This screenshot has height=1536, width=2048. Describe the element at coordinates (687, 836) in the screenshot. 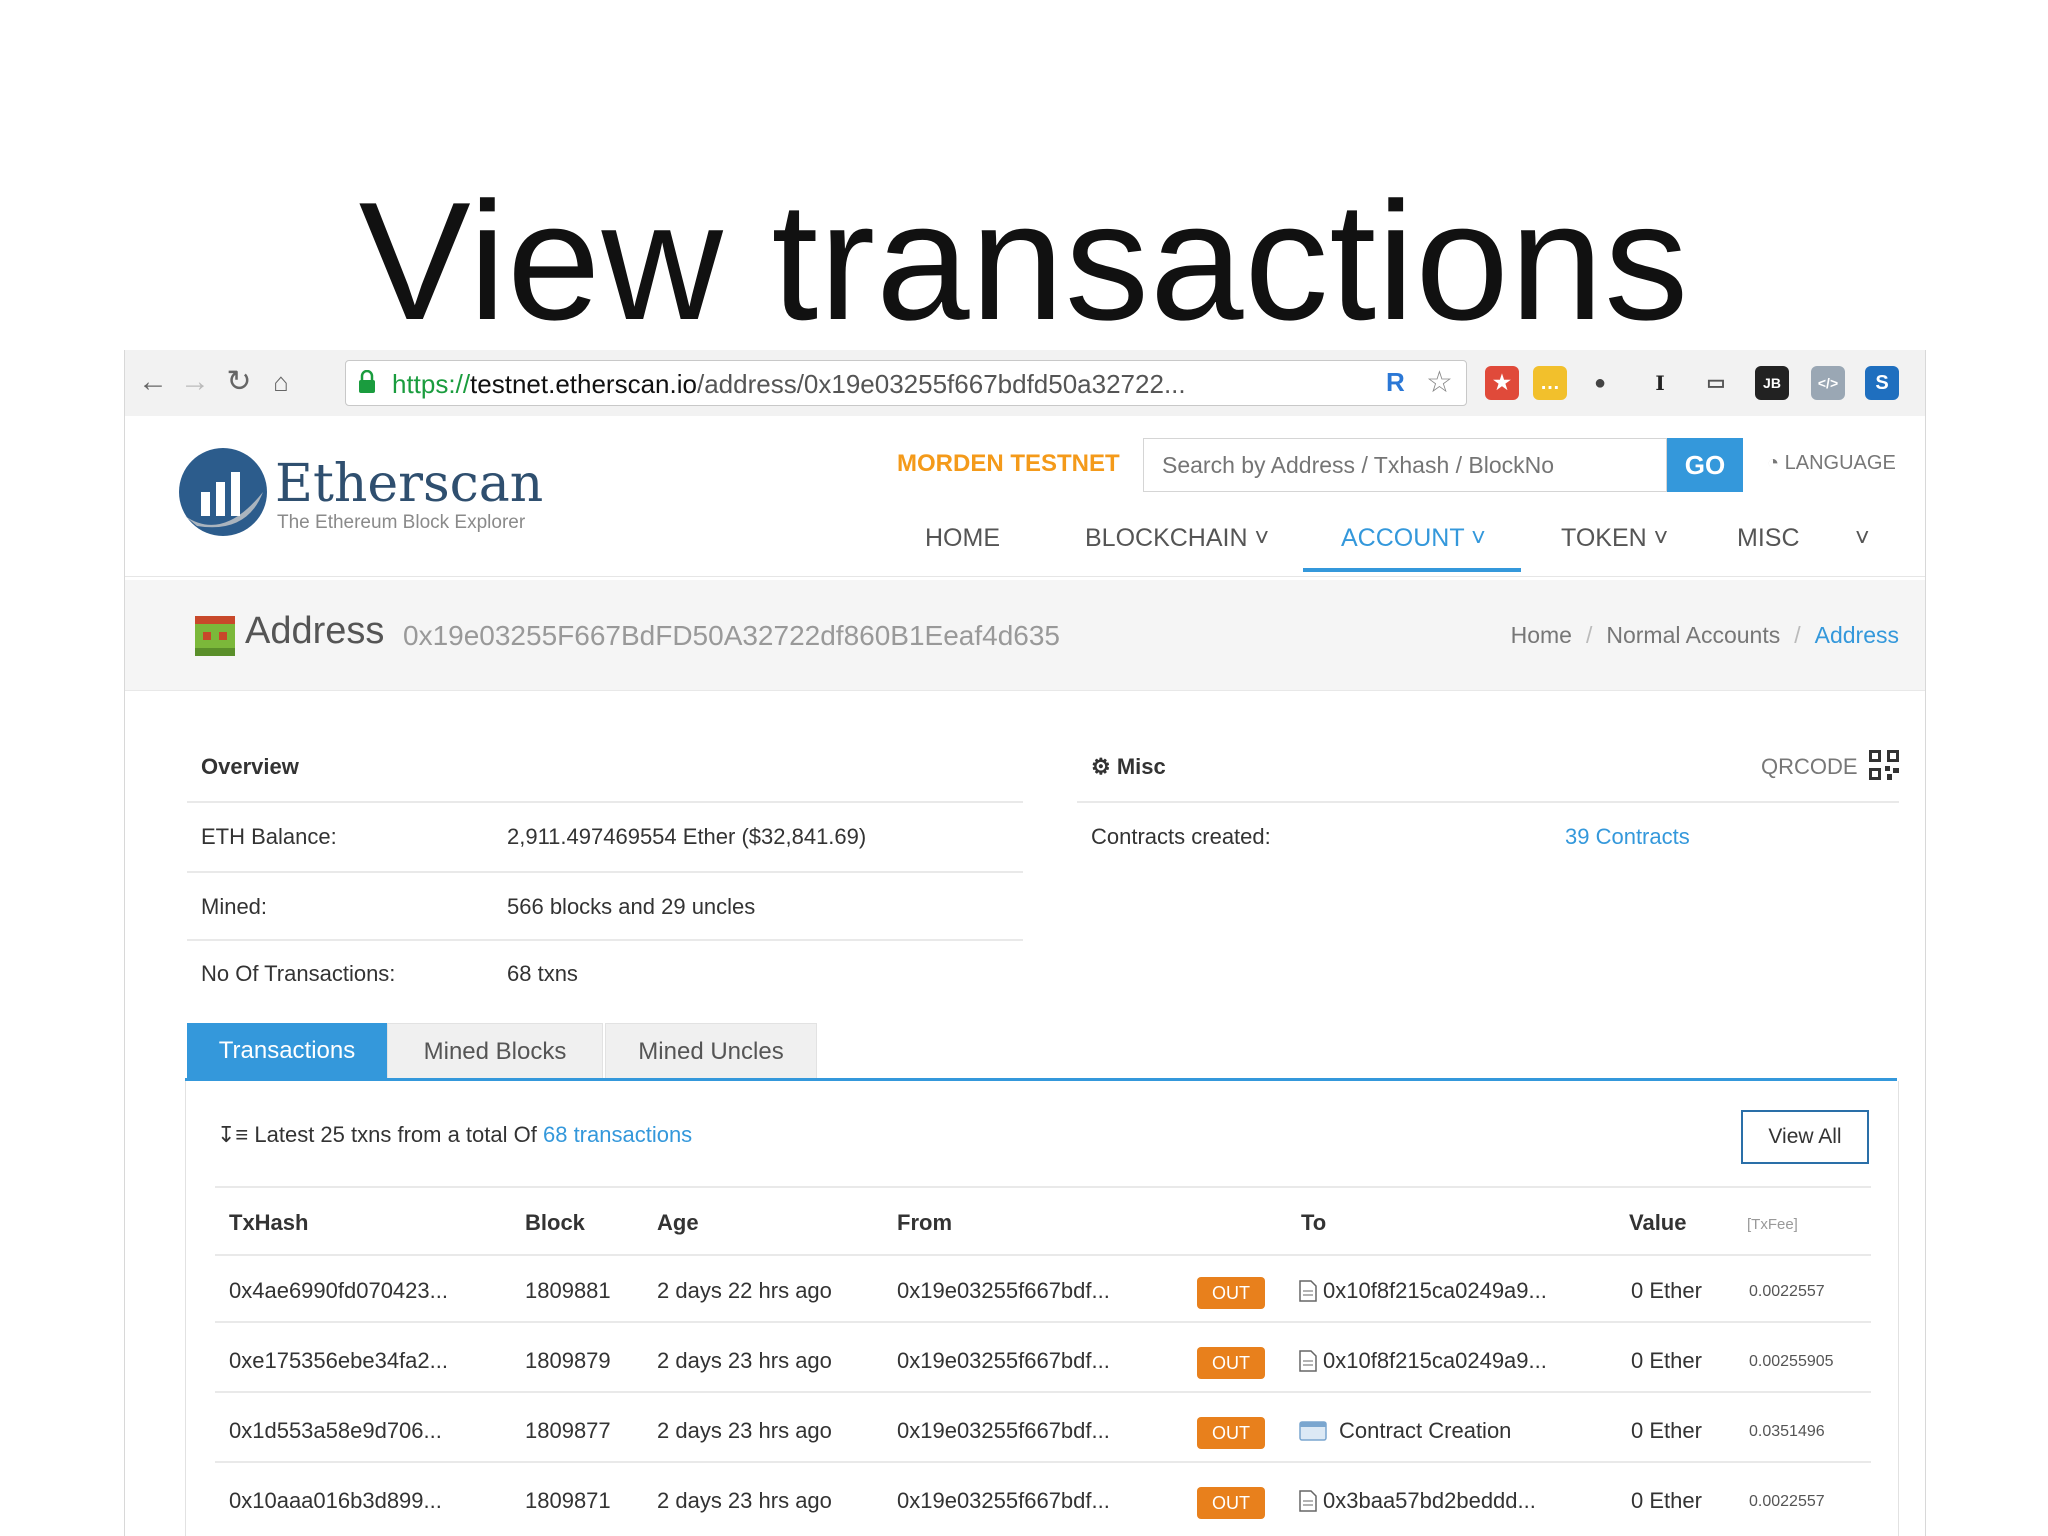

I see `eth-balance-value: 2,911.497469554 Ether ($32,841.69)` at that location.